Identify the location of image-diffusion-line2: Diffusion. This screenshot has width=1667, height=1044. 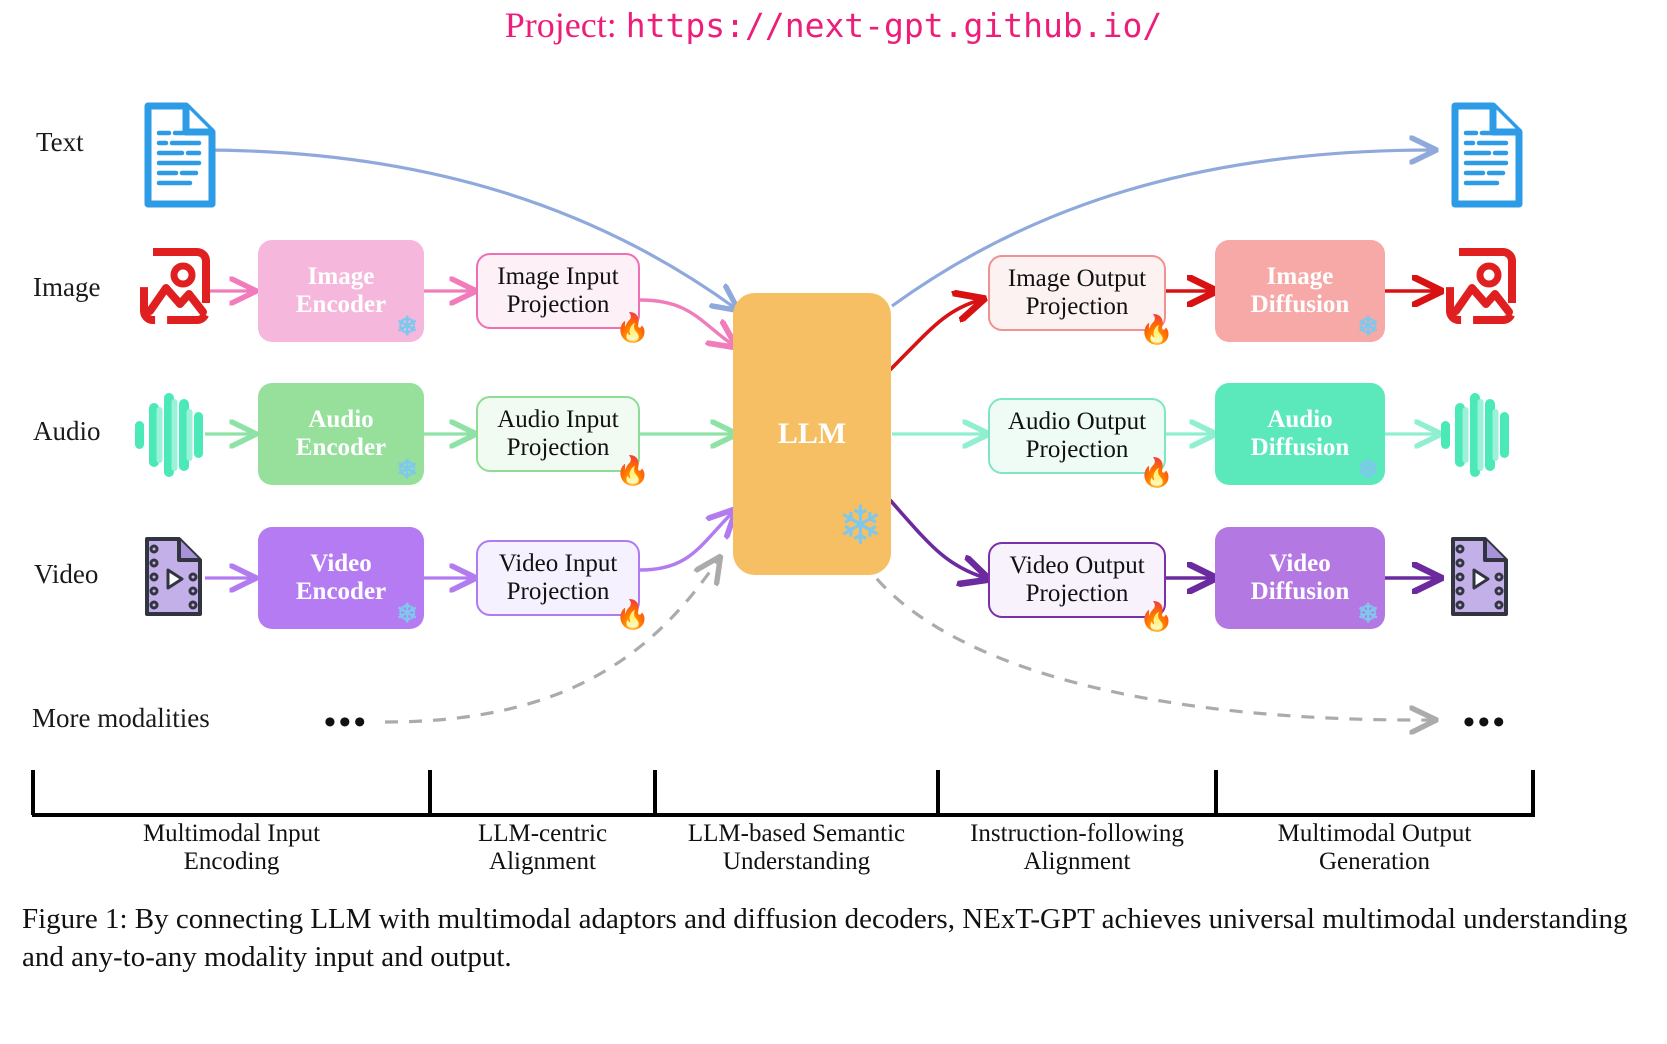
(1300, 304).